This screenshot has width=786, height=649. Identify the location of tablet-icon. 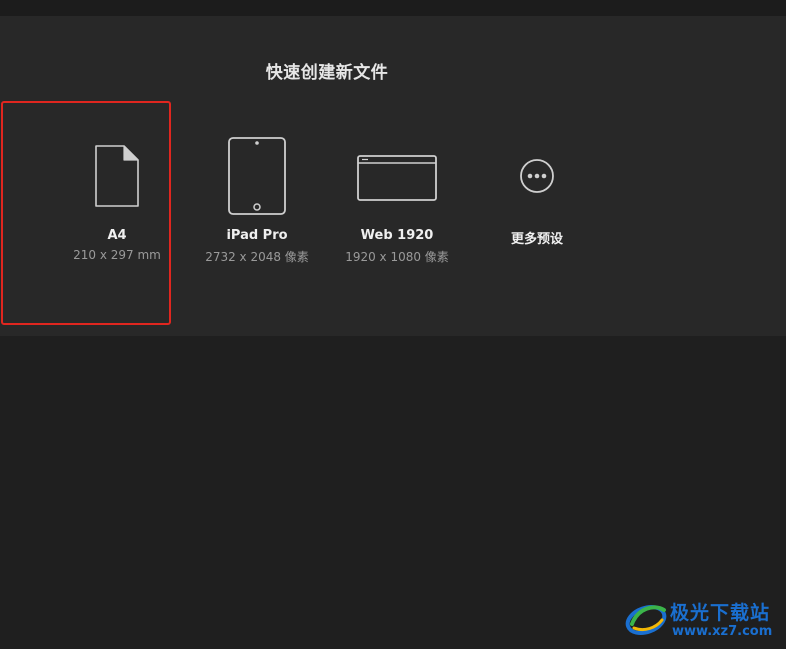
(257, 165).